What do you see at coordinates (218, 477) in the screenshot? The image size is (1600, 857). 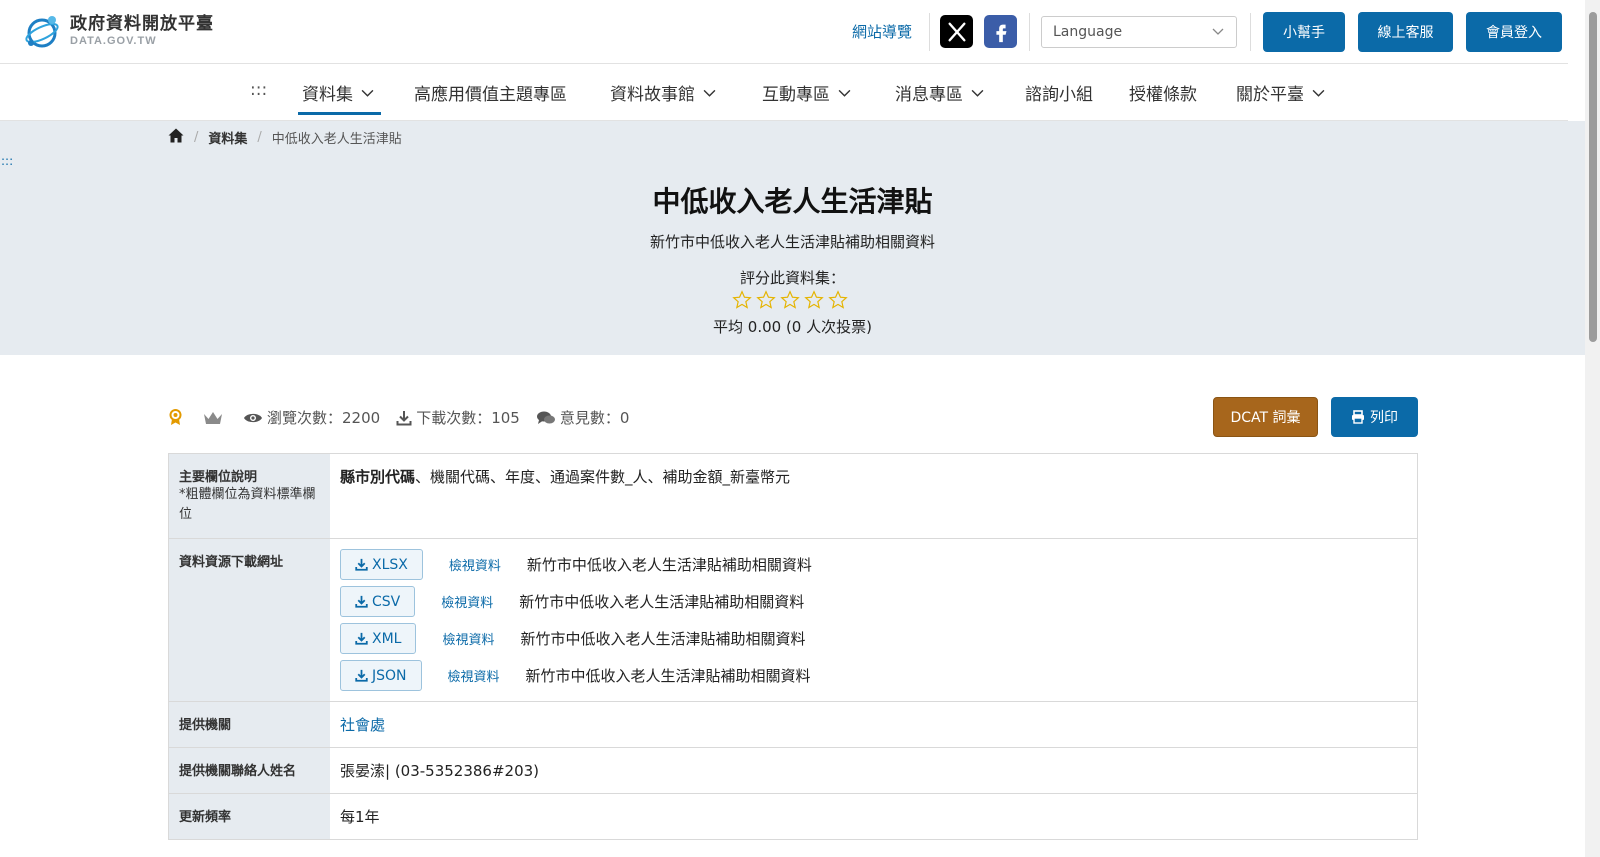 I see `fields-label: 主要欄位說明` at bounding box center [218, 477].